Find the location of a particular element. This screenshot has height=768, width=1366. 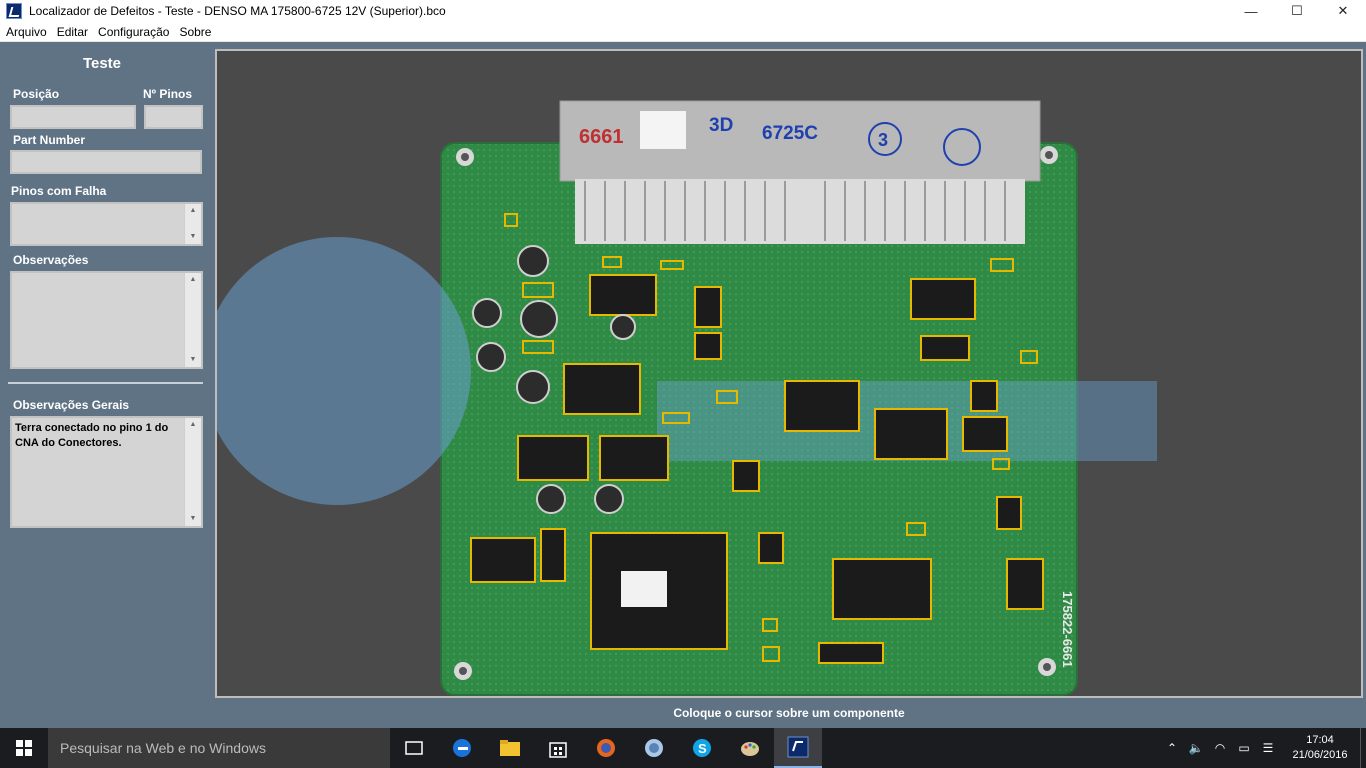

menu-bar: Arquivo Editar Configuração Sobre is located at coordinates (683, 32).